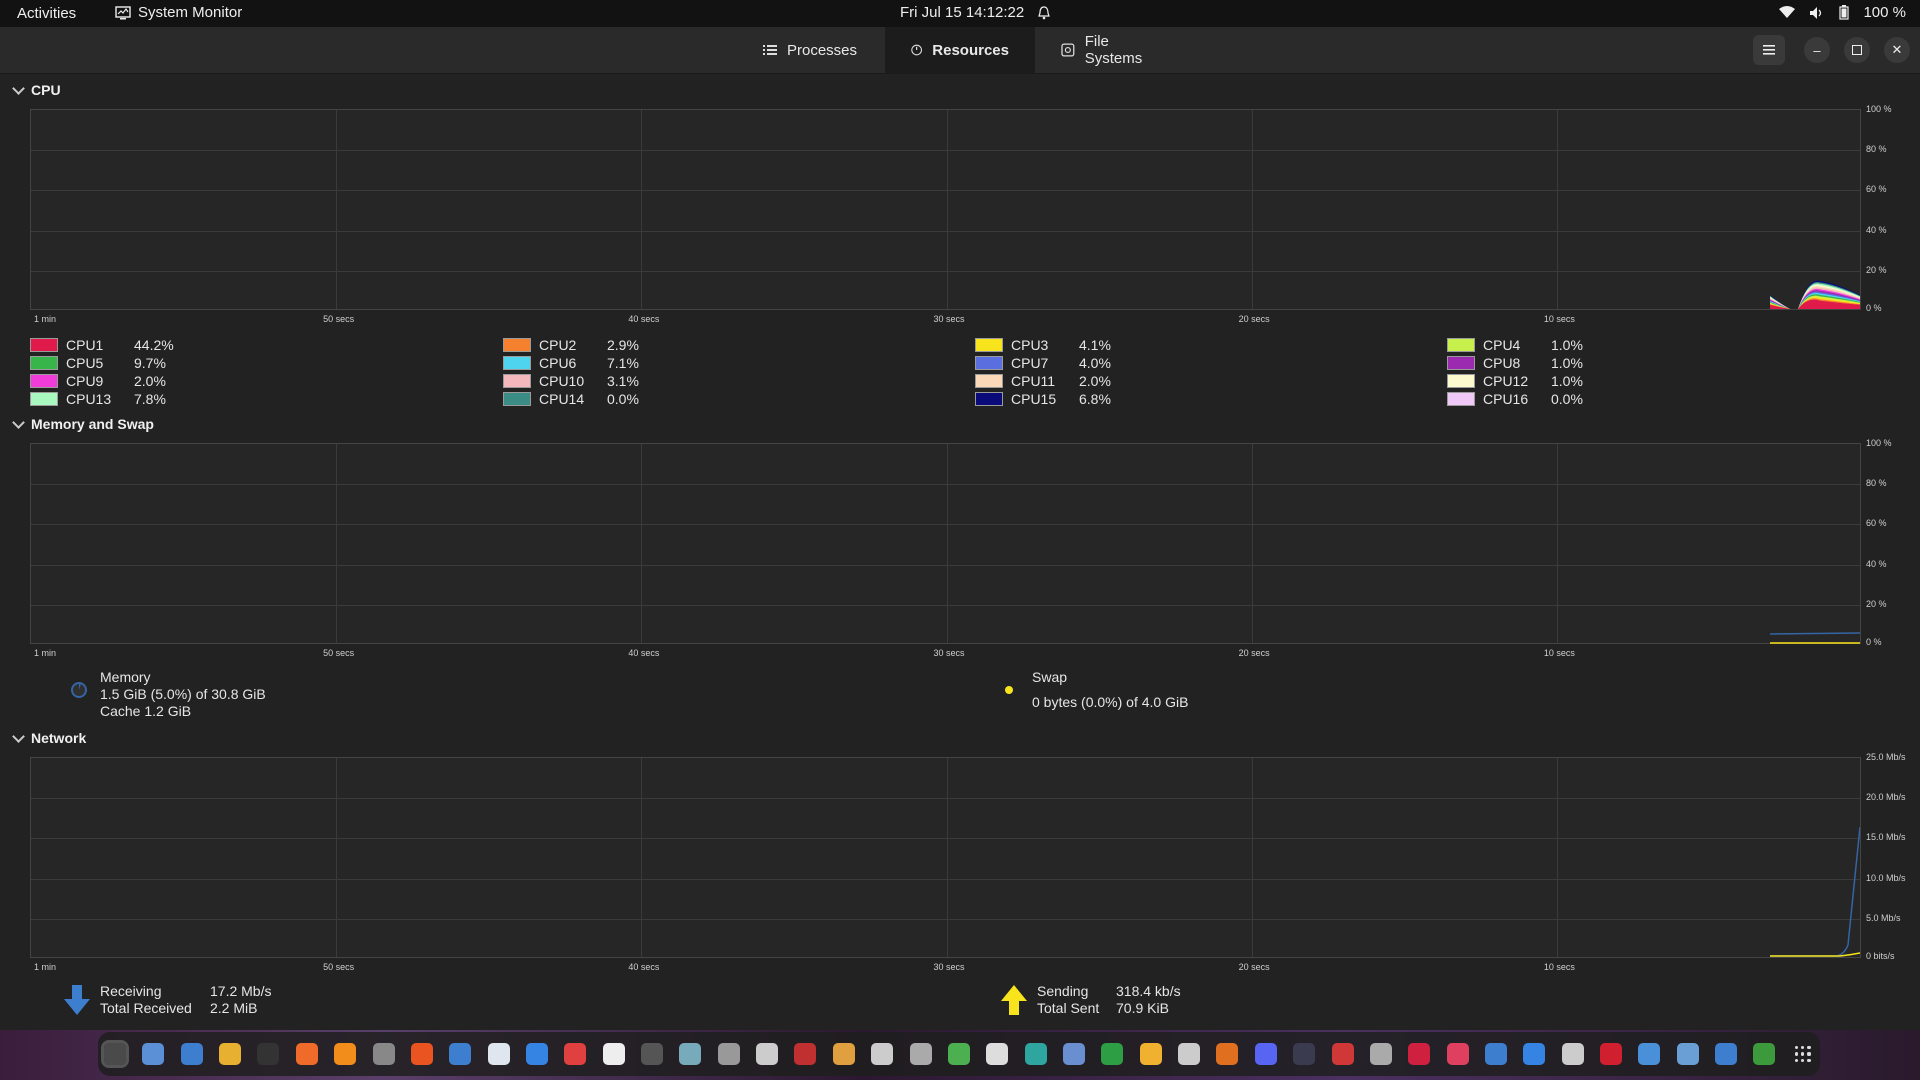 This screenshot has width=1920, height=1080. I want to click on system-tray: 100 %, so click(1842, 12).